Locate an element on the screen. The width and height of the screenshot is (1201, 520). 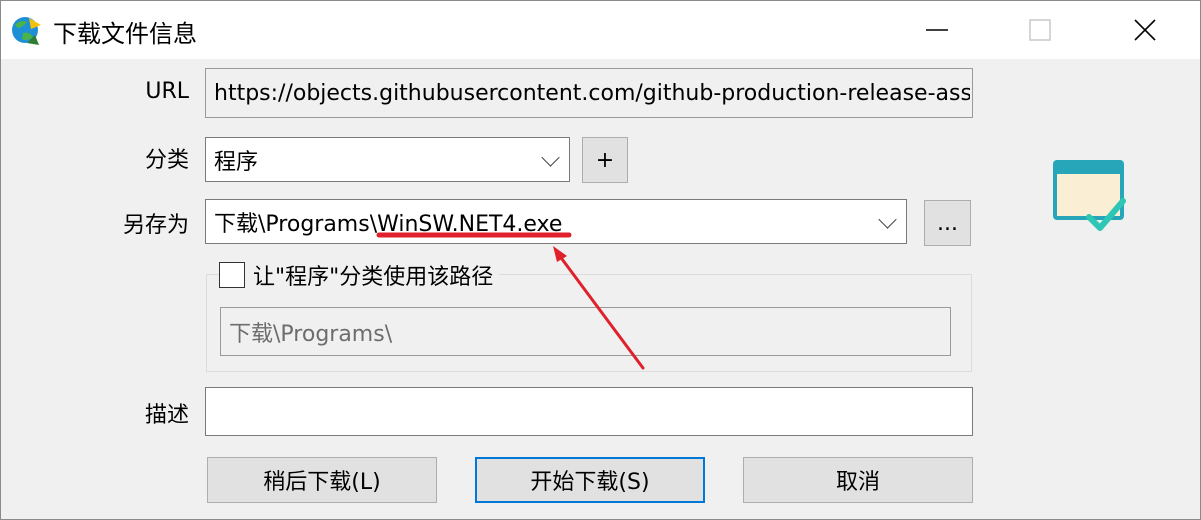
maximize-icon is located at coordinates (1040, 30).